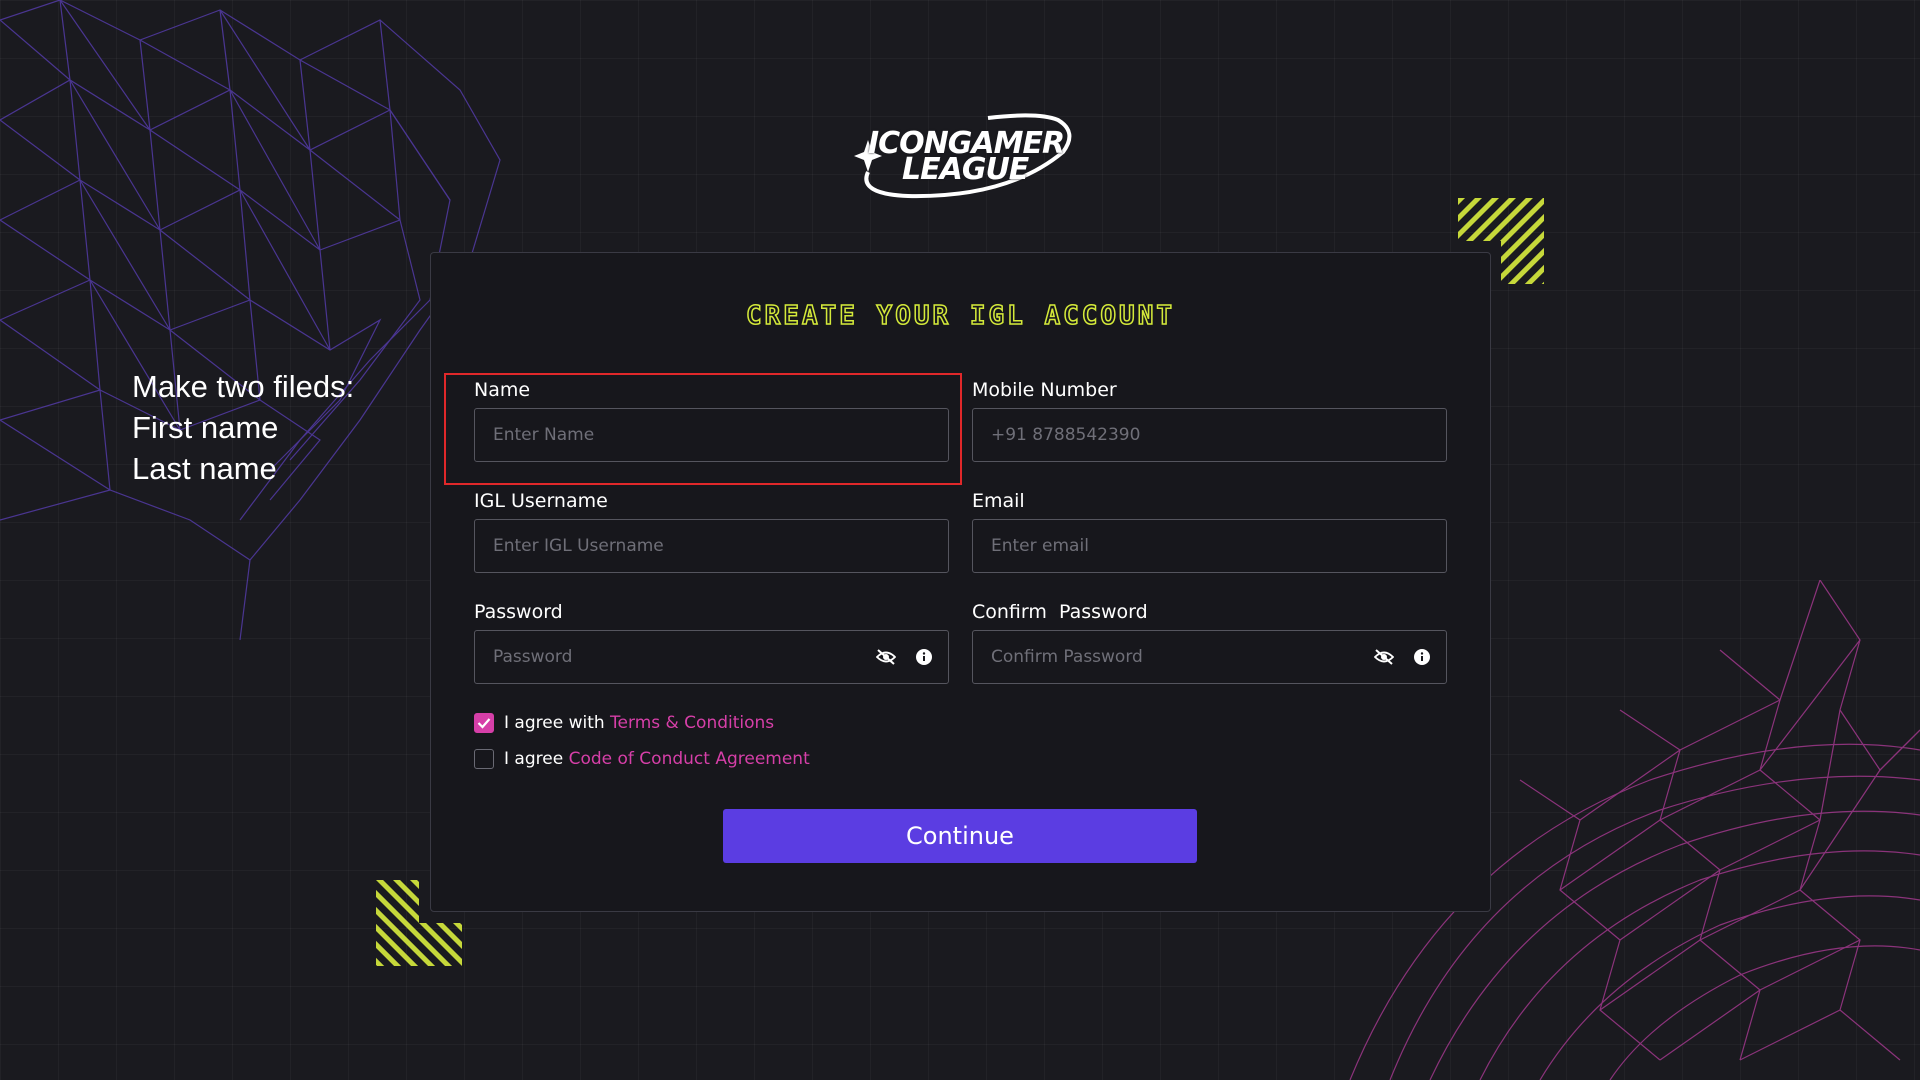  I want to click on username-input-box, so click(711, 546).